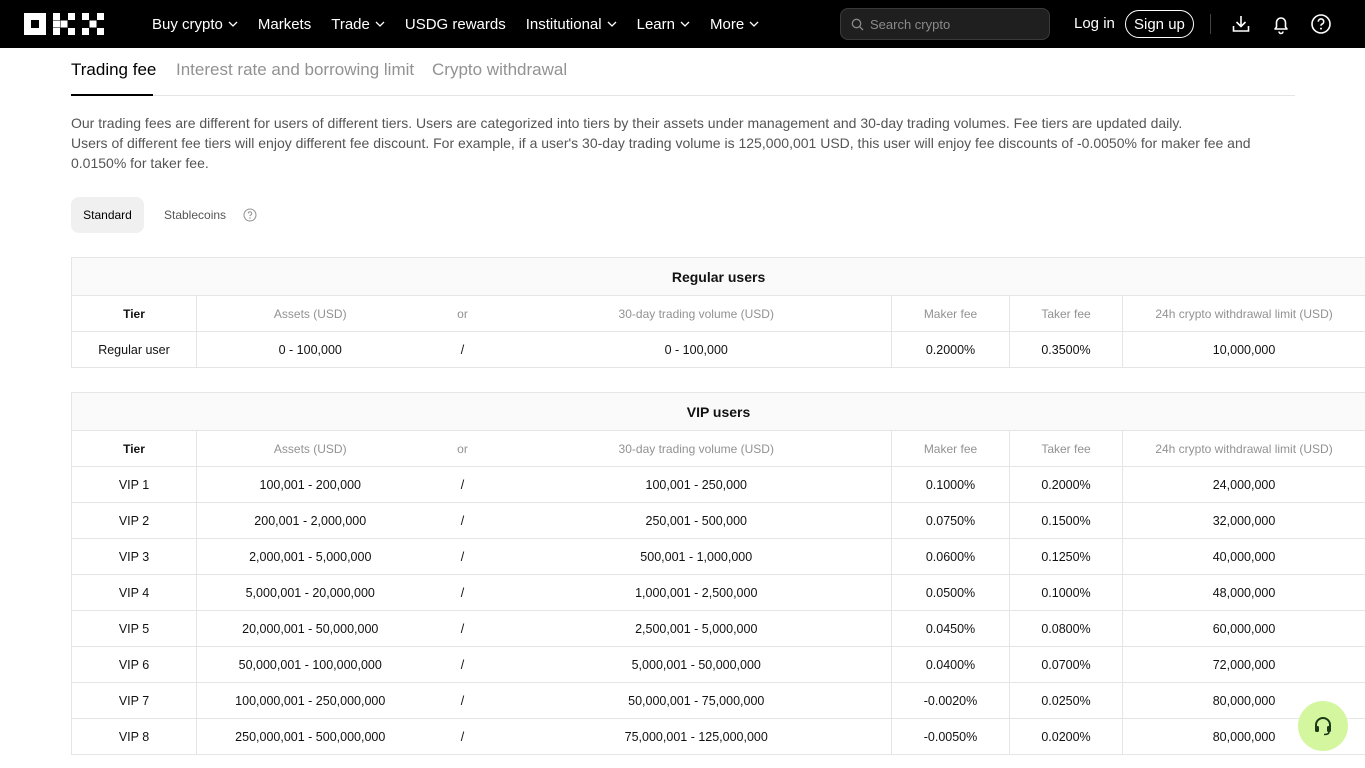  What do you see at coordinates (696, 484) in the screenshot?
I see `cell-volume: 100,001 - 250,000` at bounding box center [696, 484].